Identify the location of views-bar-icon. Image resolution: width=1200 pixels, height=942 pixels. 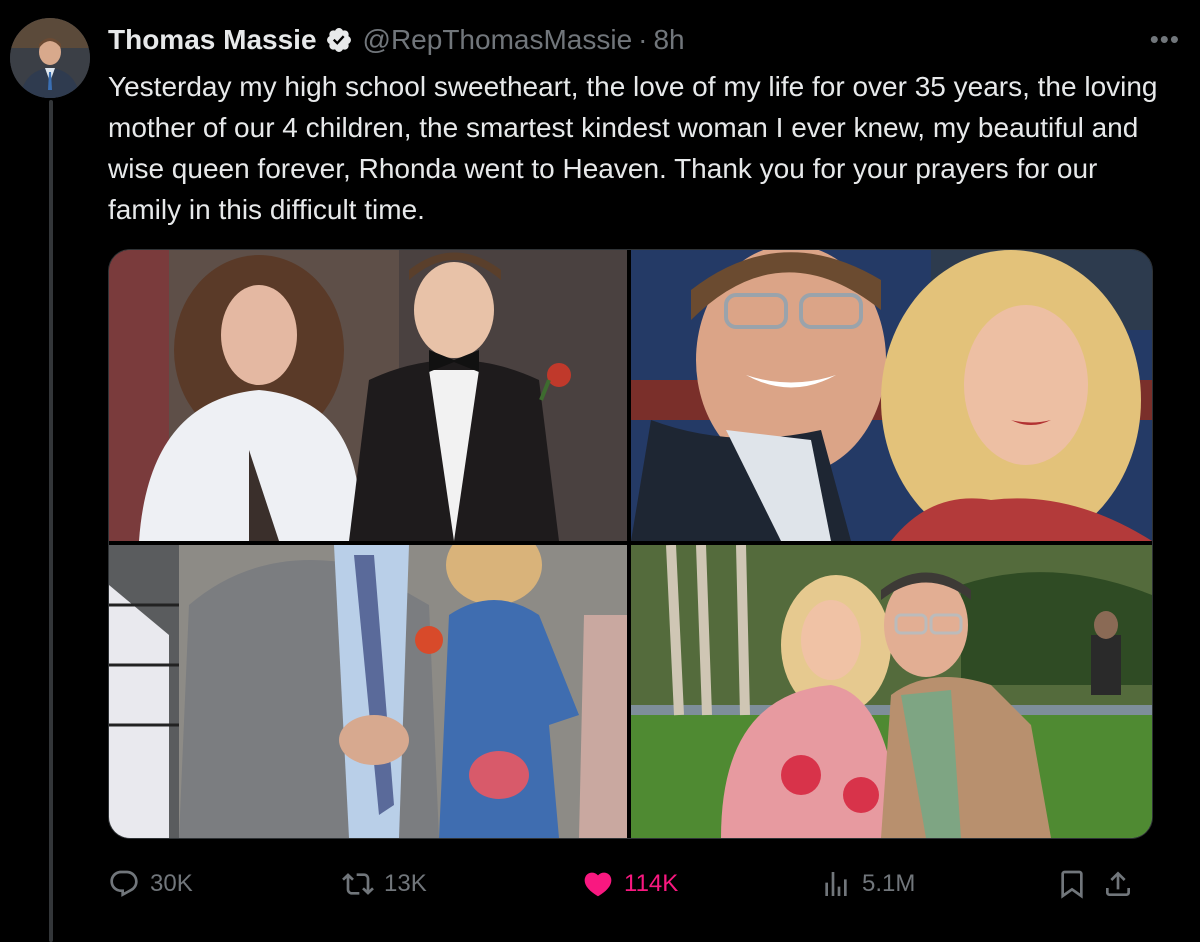
(836, 884).